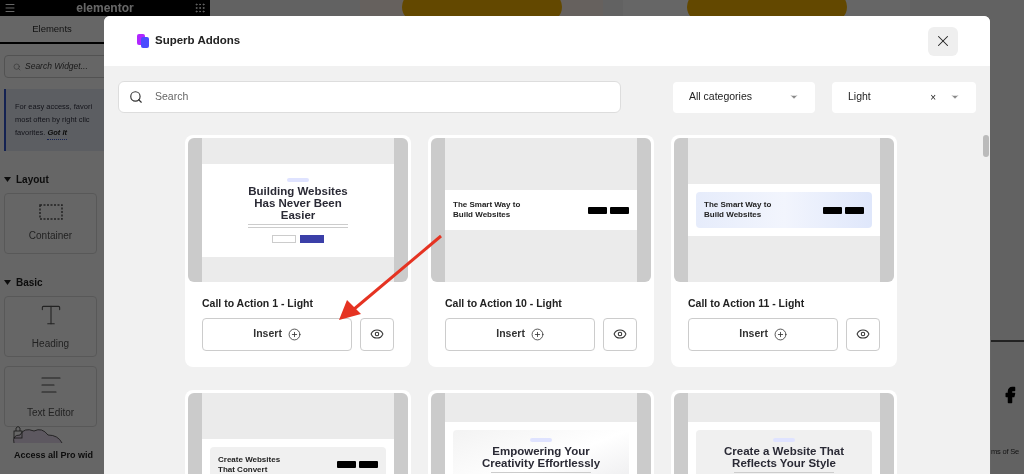  Describe the element at coordinates (784, 457) in the screenshot. I see `preview-heading: Create a Website That Reflects Your Style` at that location.